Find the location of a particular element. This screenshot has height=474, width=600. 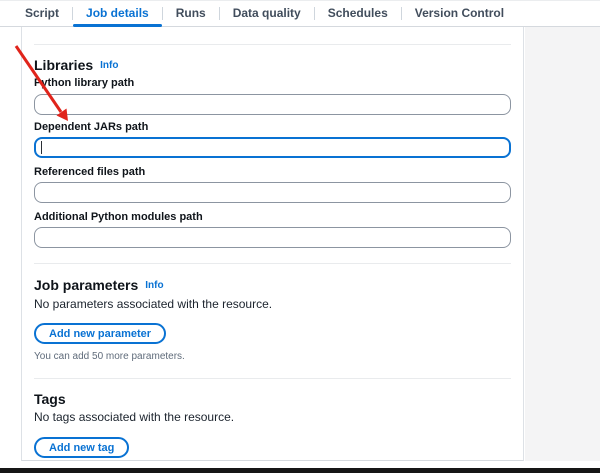

tab-data-quality: Data quality is located at coordinates (267, 14).